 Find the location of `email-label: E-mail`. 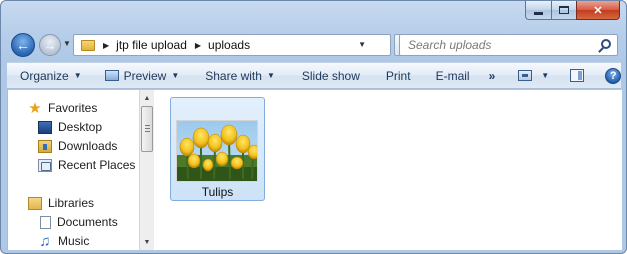

email-label: E-mail is located at coordinates (452, 75).